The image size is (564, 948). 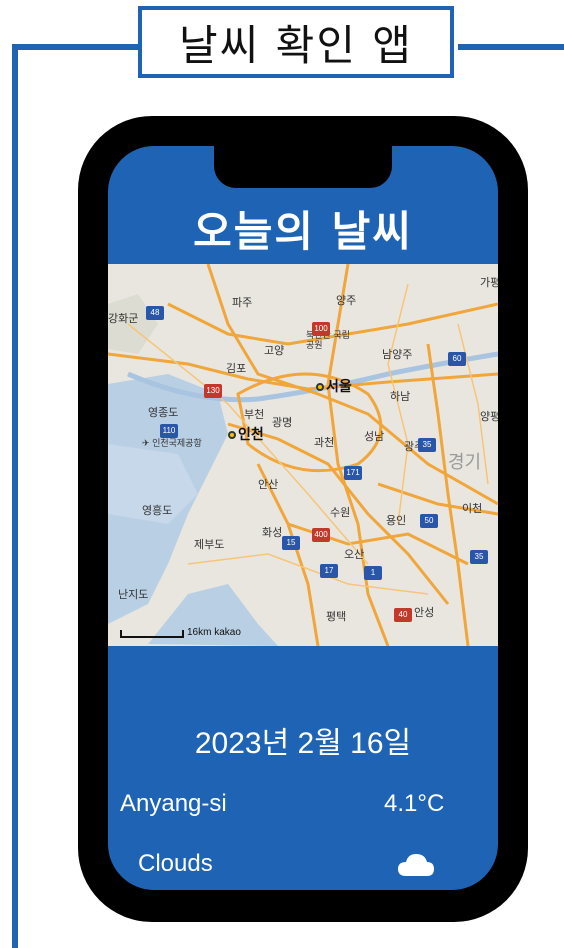 What do you see at coordinates (339, 386) in the screenshot?
I see `seoul-text: 서울` at bounding box center [339, 386].